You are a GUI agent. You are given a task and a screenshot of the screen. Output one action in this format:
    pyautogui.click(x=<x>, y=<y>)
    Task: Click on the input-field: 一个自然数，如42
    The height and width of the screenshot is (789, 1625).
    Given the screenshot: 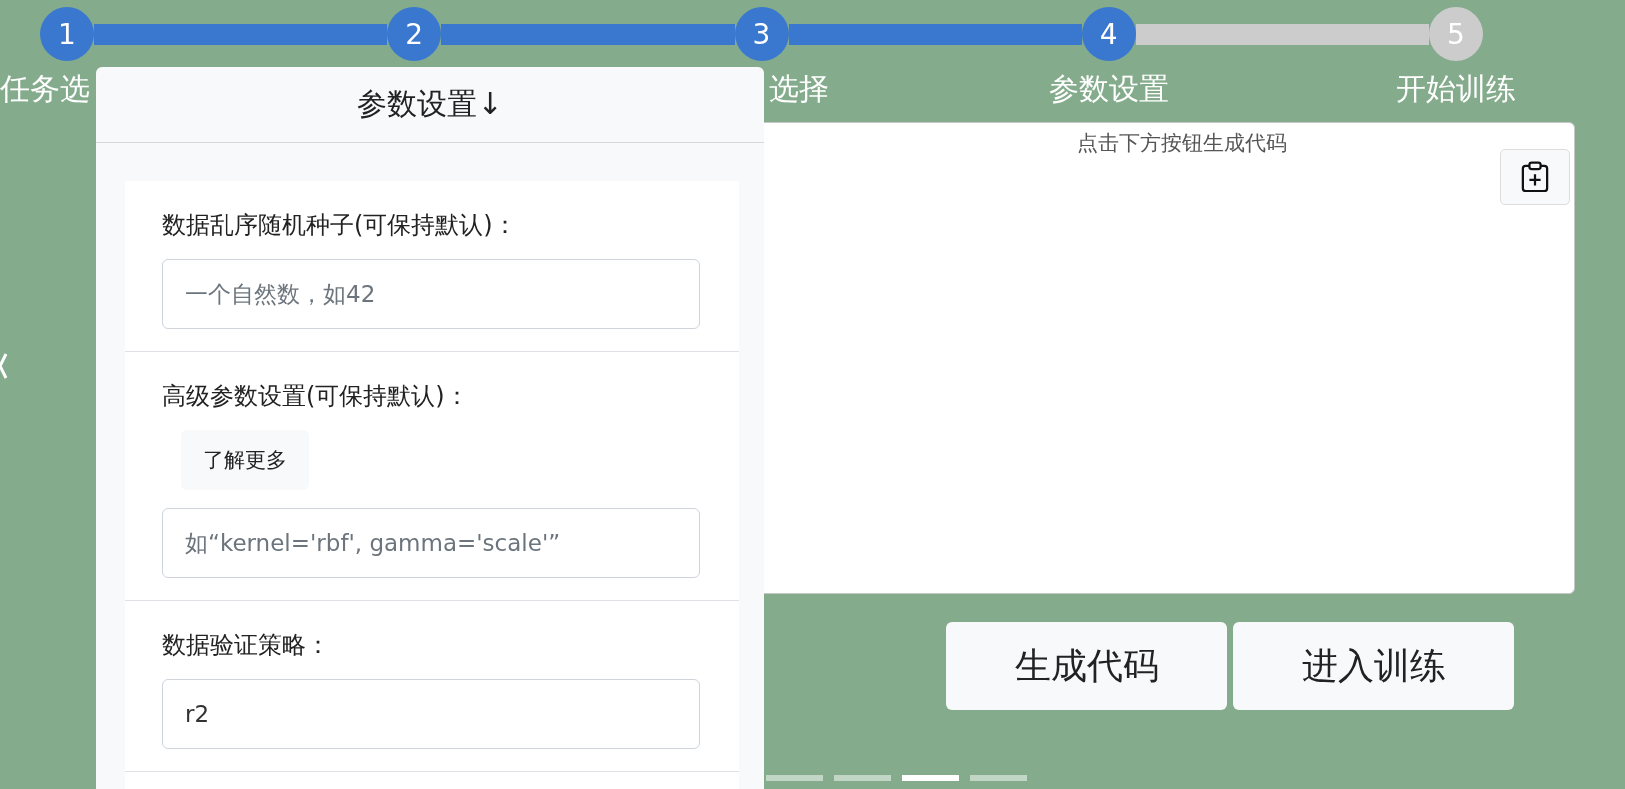 What is the action you would take?
    pyautogui.click(x=431, y=294)
    